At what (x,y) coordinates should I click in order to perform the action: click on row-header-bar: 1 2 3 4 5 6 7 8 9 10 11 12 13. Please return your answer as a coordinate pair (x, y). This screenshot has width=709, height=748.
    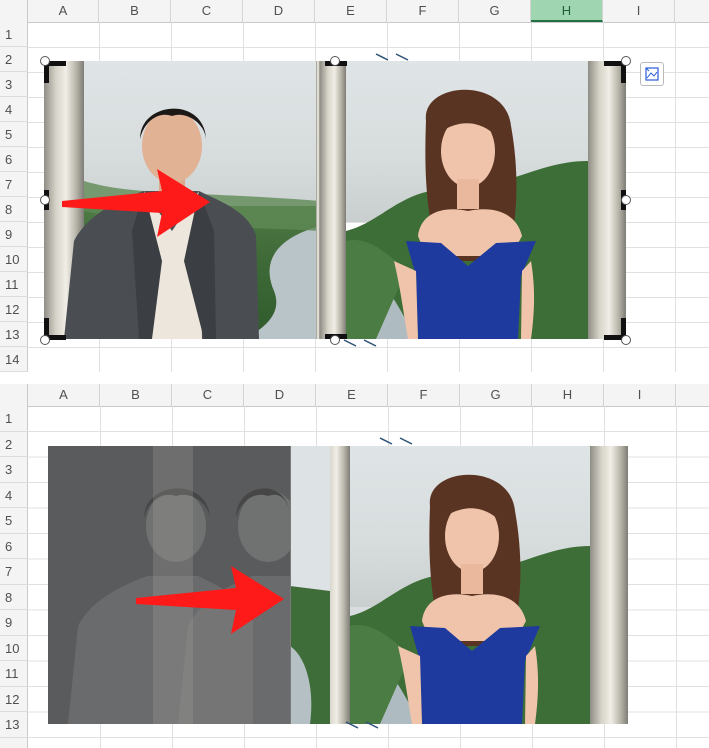
    Looking at the image, I should click on (14, 577).